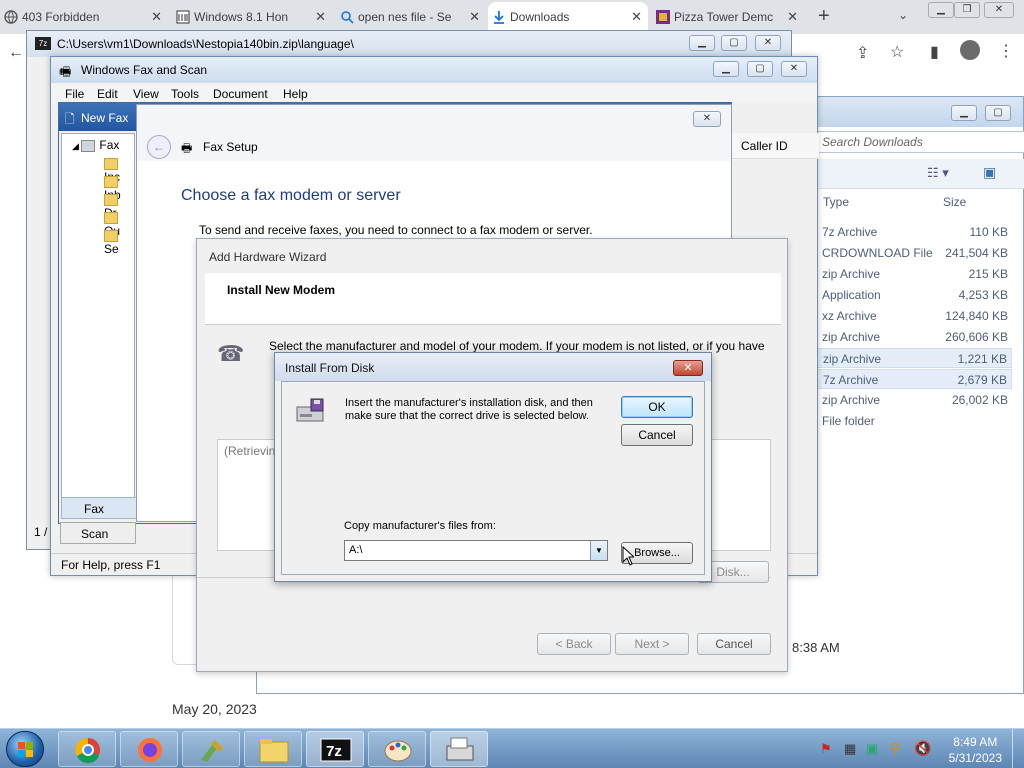  What do you see at coordinates (149, 749) in the screenshot?
I see `taskbar-firefox` at bounding box center [149, 749].